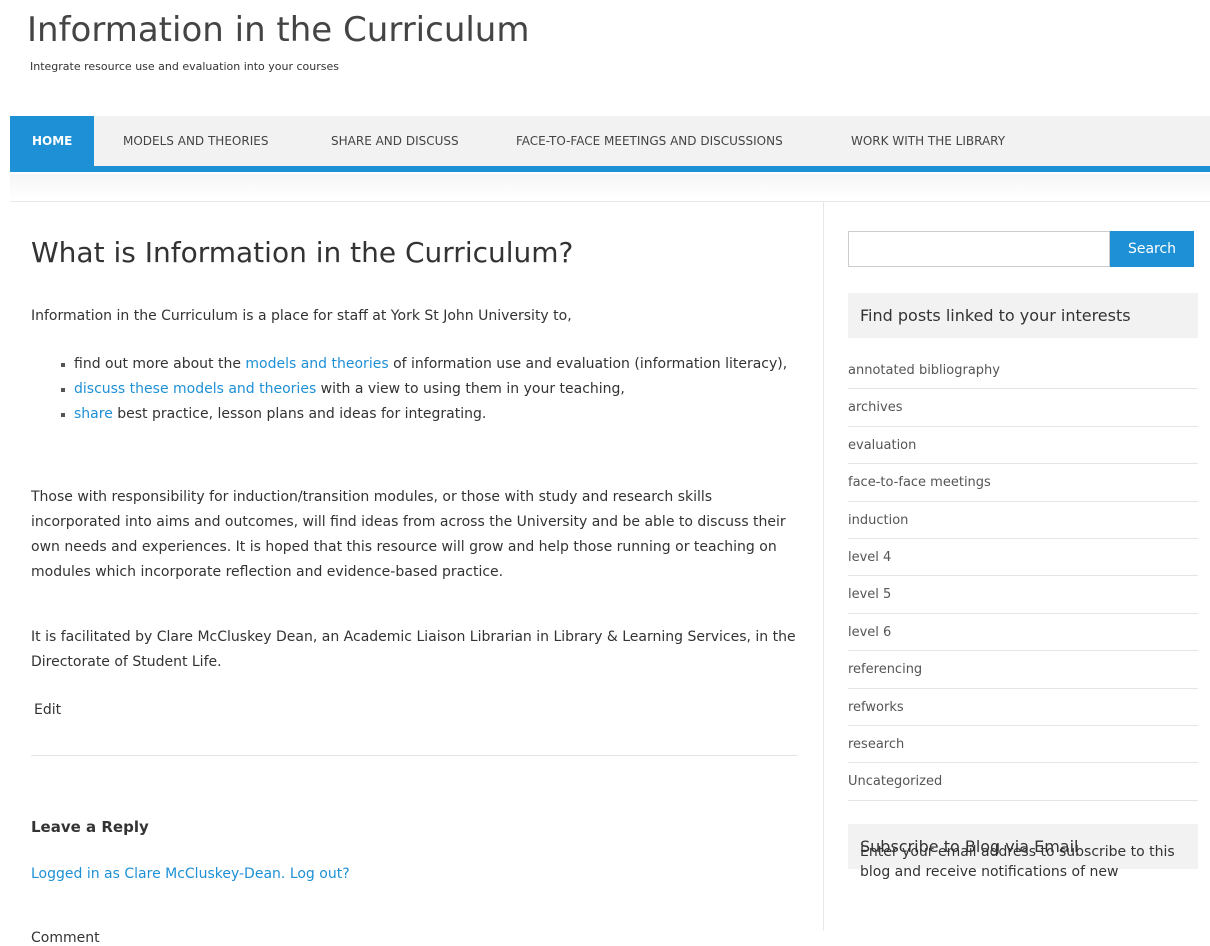 This screenshot has height=946, width=1210. What do you see at coordinates (52, 141) in the screenshot?
I see `nav-item-home: HOME` at bounding box center [52, 141].